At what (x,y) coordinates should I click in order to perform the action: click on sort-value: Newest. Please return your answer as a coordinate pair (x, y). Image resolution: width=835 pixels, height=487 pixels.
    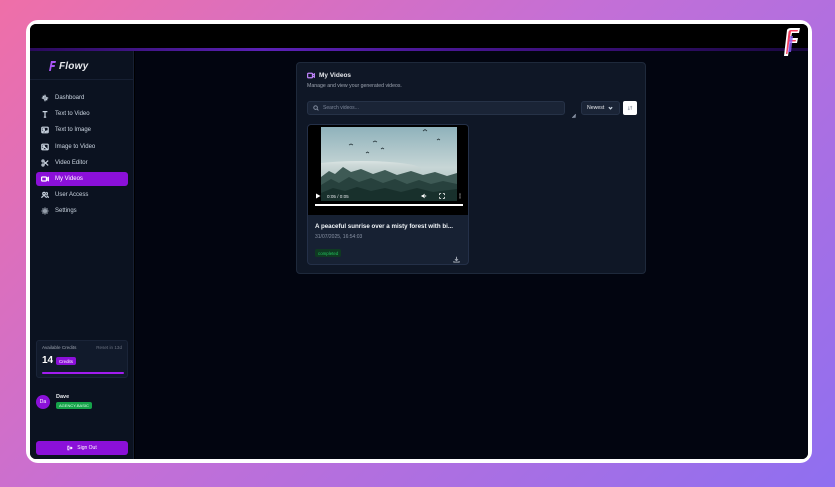
    Looking at the image, I should click on (596, 108).